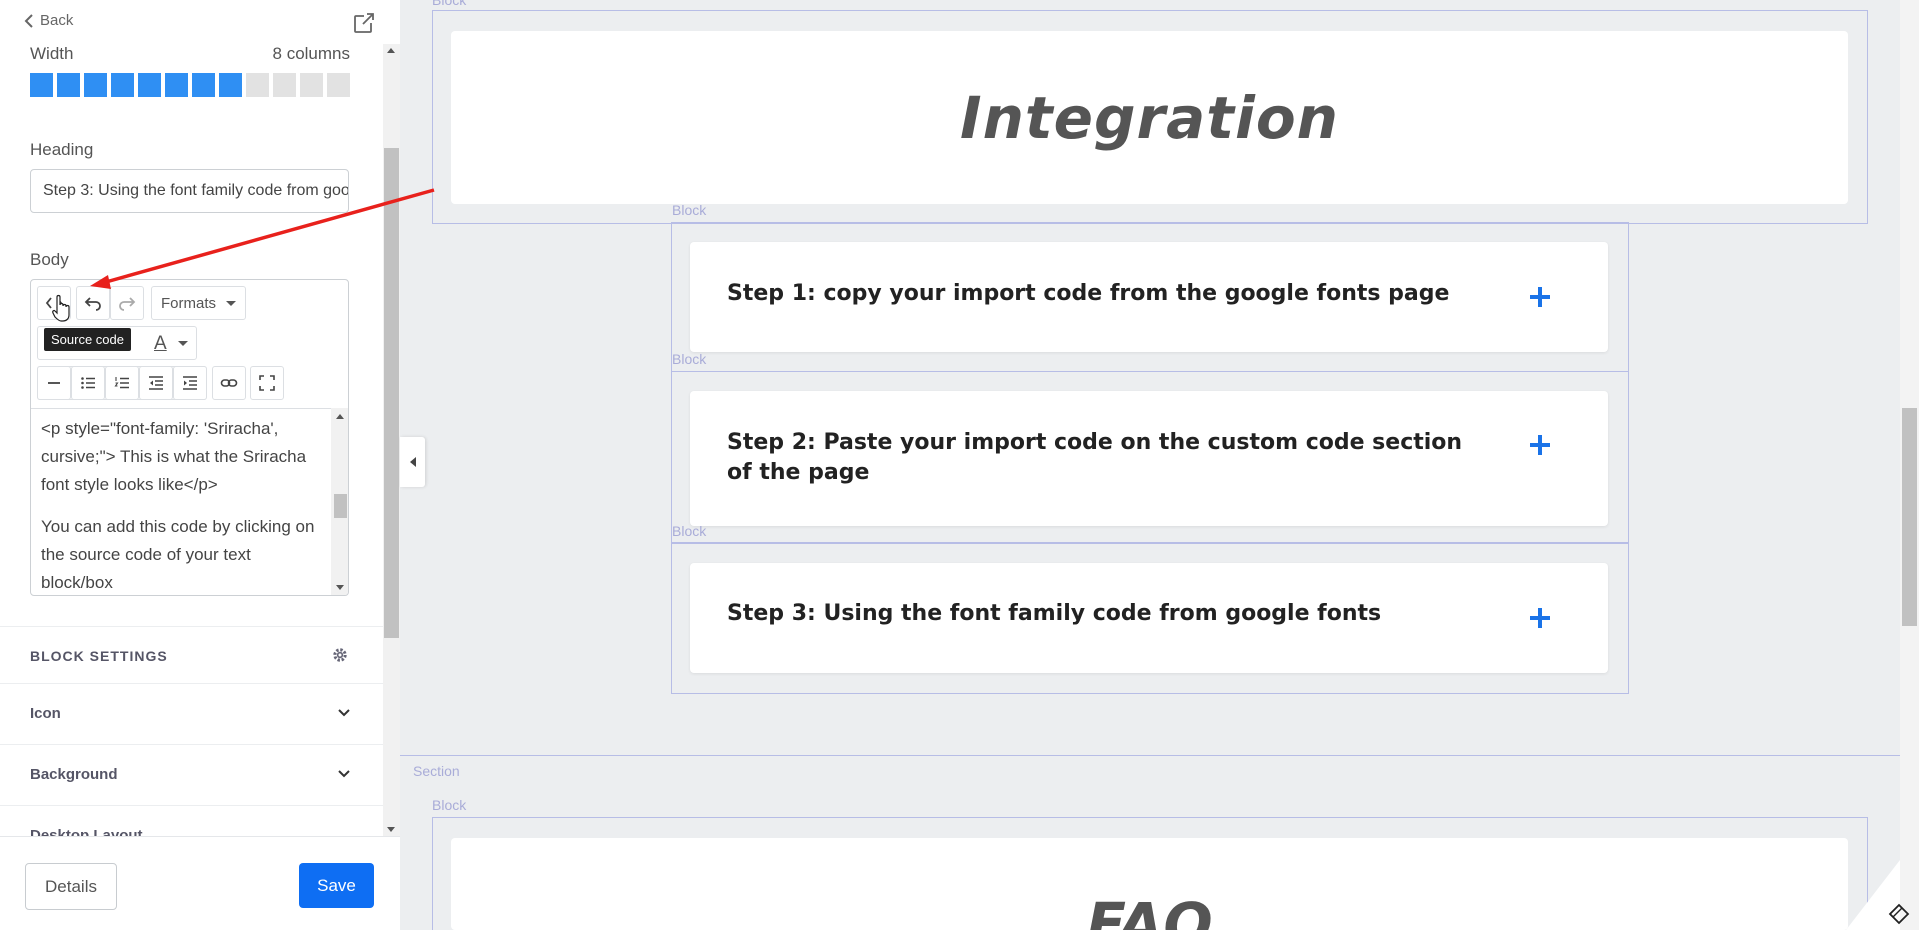 The height and width of the screenshot is (930, 1919). Describe the element at coordinates (391, 393) in the screenshot. I see `panel-scroll-thumb` at that location.